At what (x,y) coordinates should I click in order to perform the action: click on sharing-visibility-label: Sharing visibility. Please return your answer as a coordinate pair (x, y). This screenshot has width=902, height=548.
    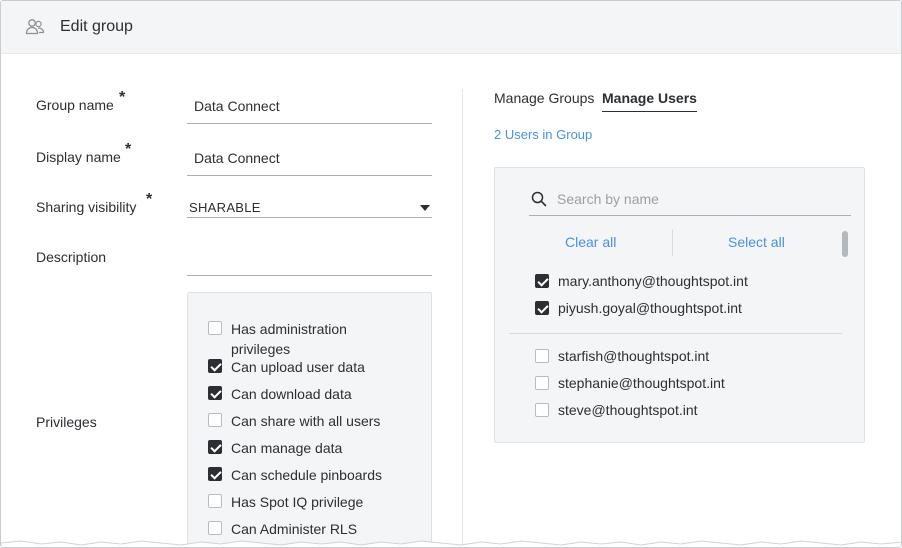
    Looking at the image, I should click on (86, 207).